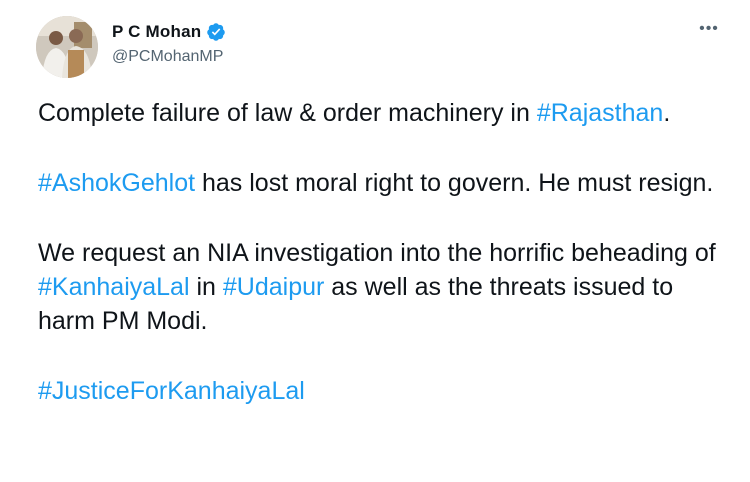 This screenshot has height=482, width=750. What do you see at coordinates (206, 287) in the screenshot?
I see `text-segment: in` at bounding box center [206, 287].